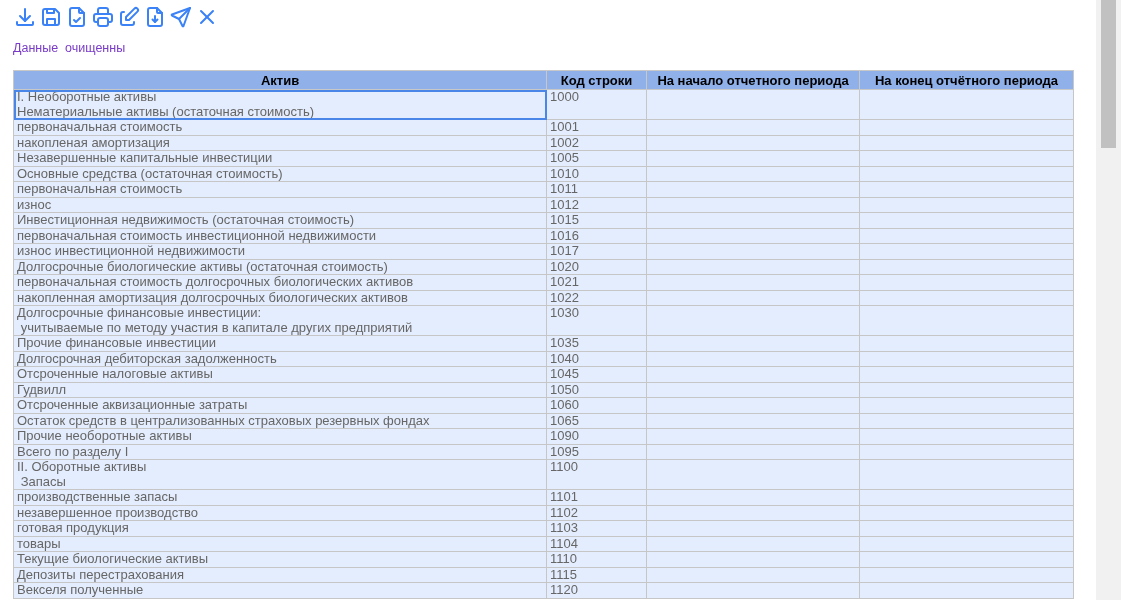 The height and width of the screenshot is (600, 1121). Describe the element at coordinates (1108, 300) in the screenshot. I see `scrollbar` at that location.